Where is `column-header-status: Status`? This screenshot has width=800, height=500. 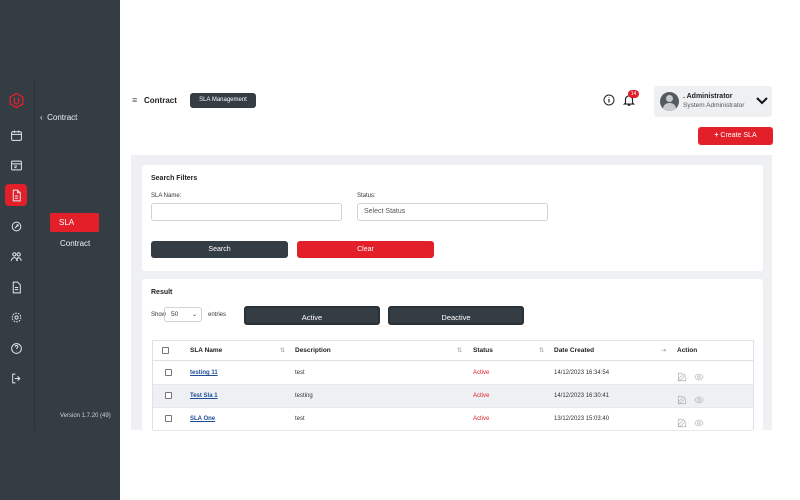
column-header-status: Status is located at coordinates (483, 350).